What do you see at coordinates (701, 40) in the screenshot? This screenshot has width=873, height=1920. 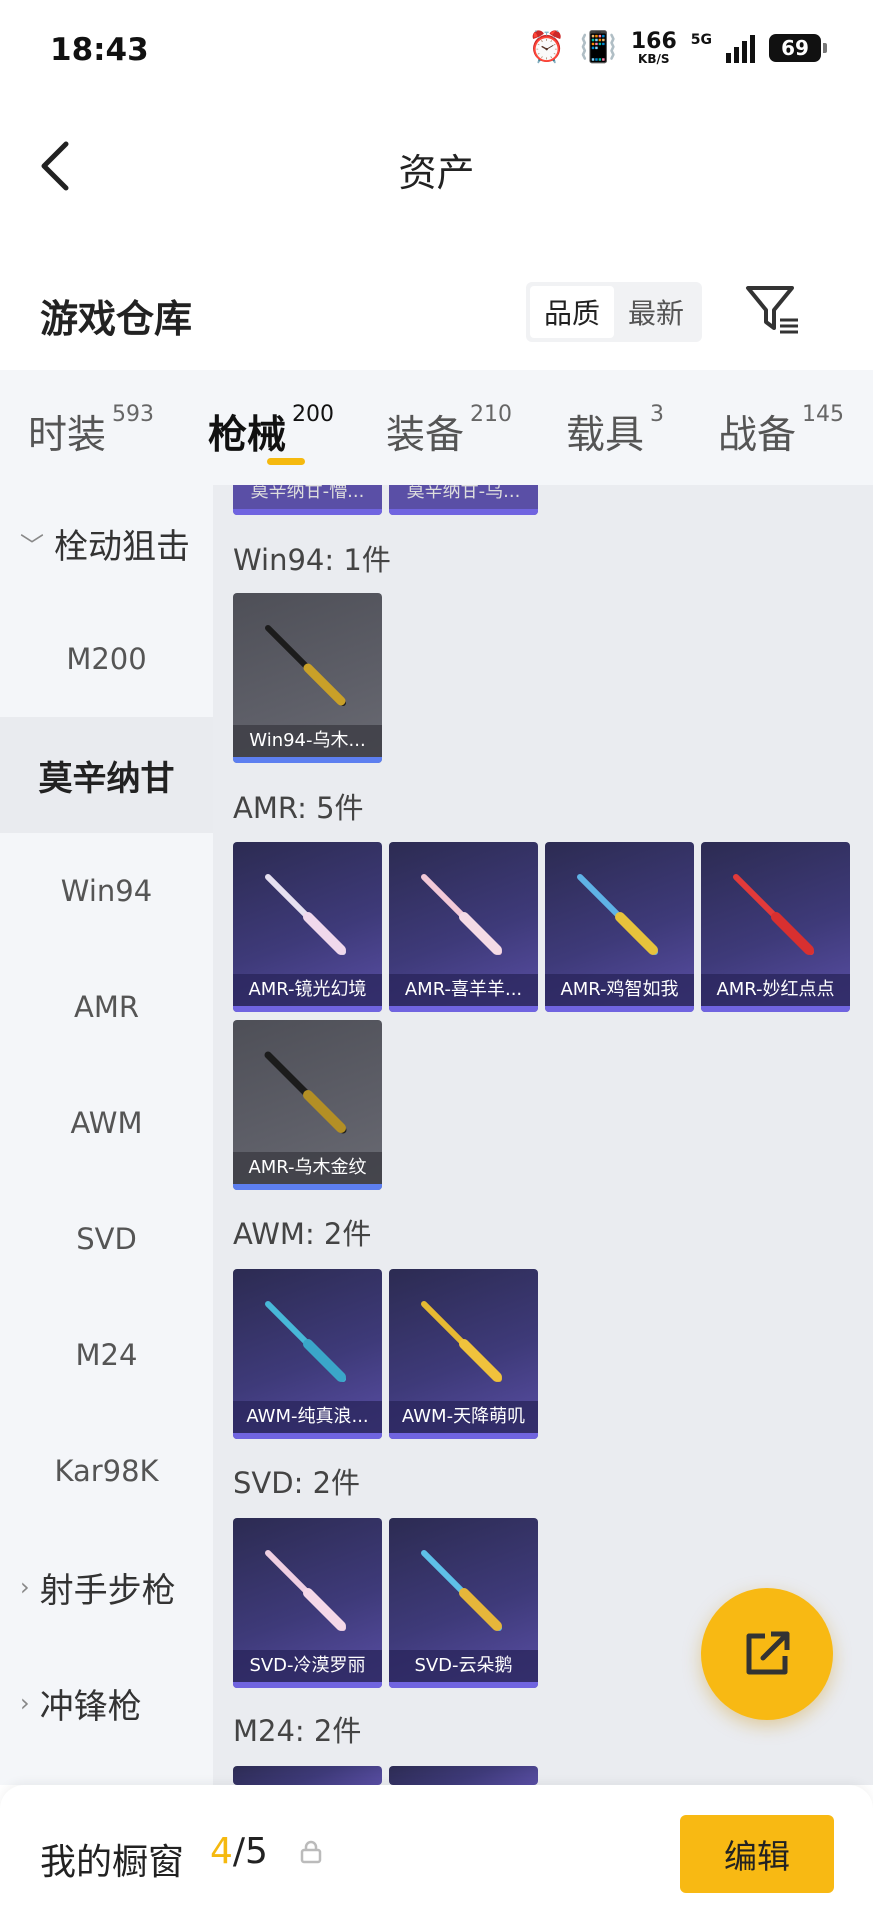 I see `network-type: 5G` at bounding box center [701, 40].